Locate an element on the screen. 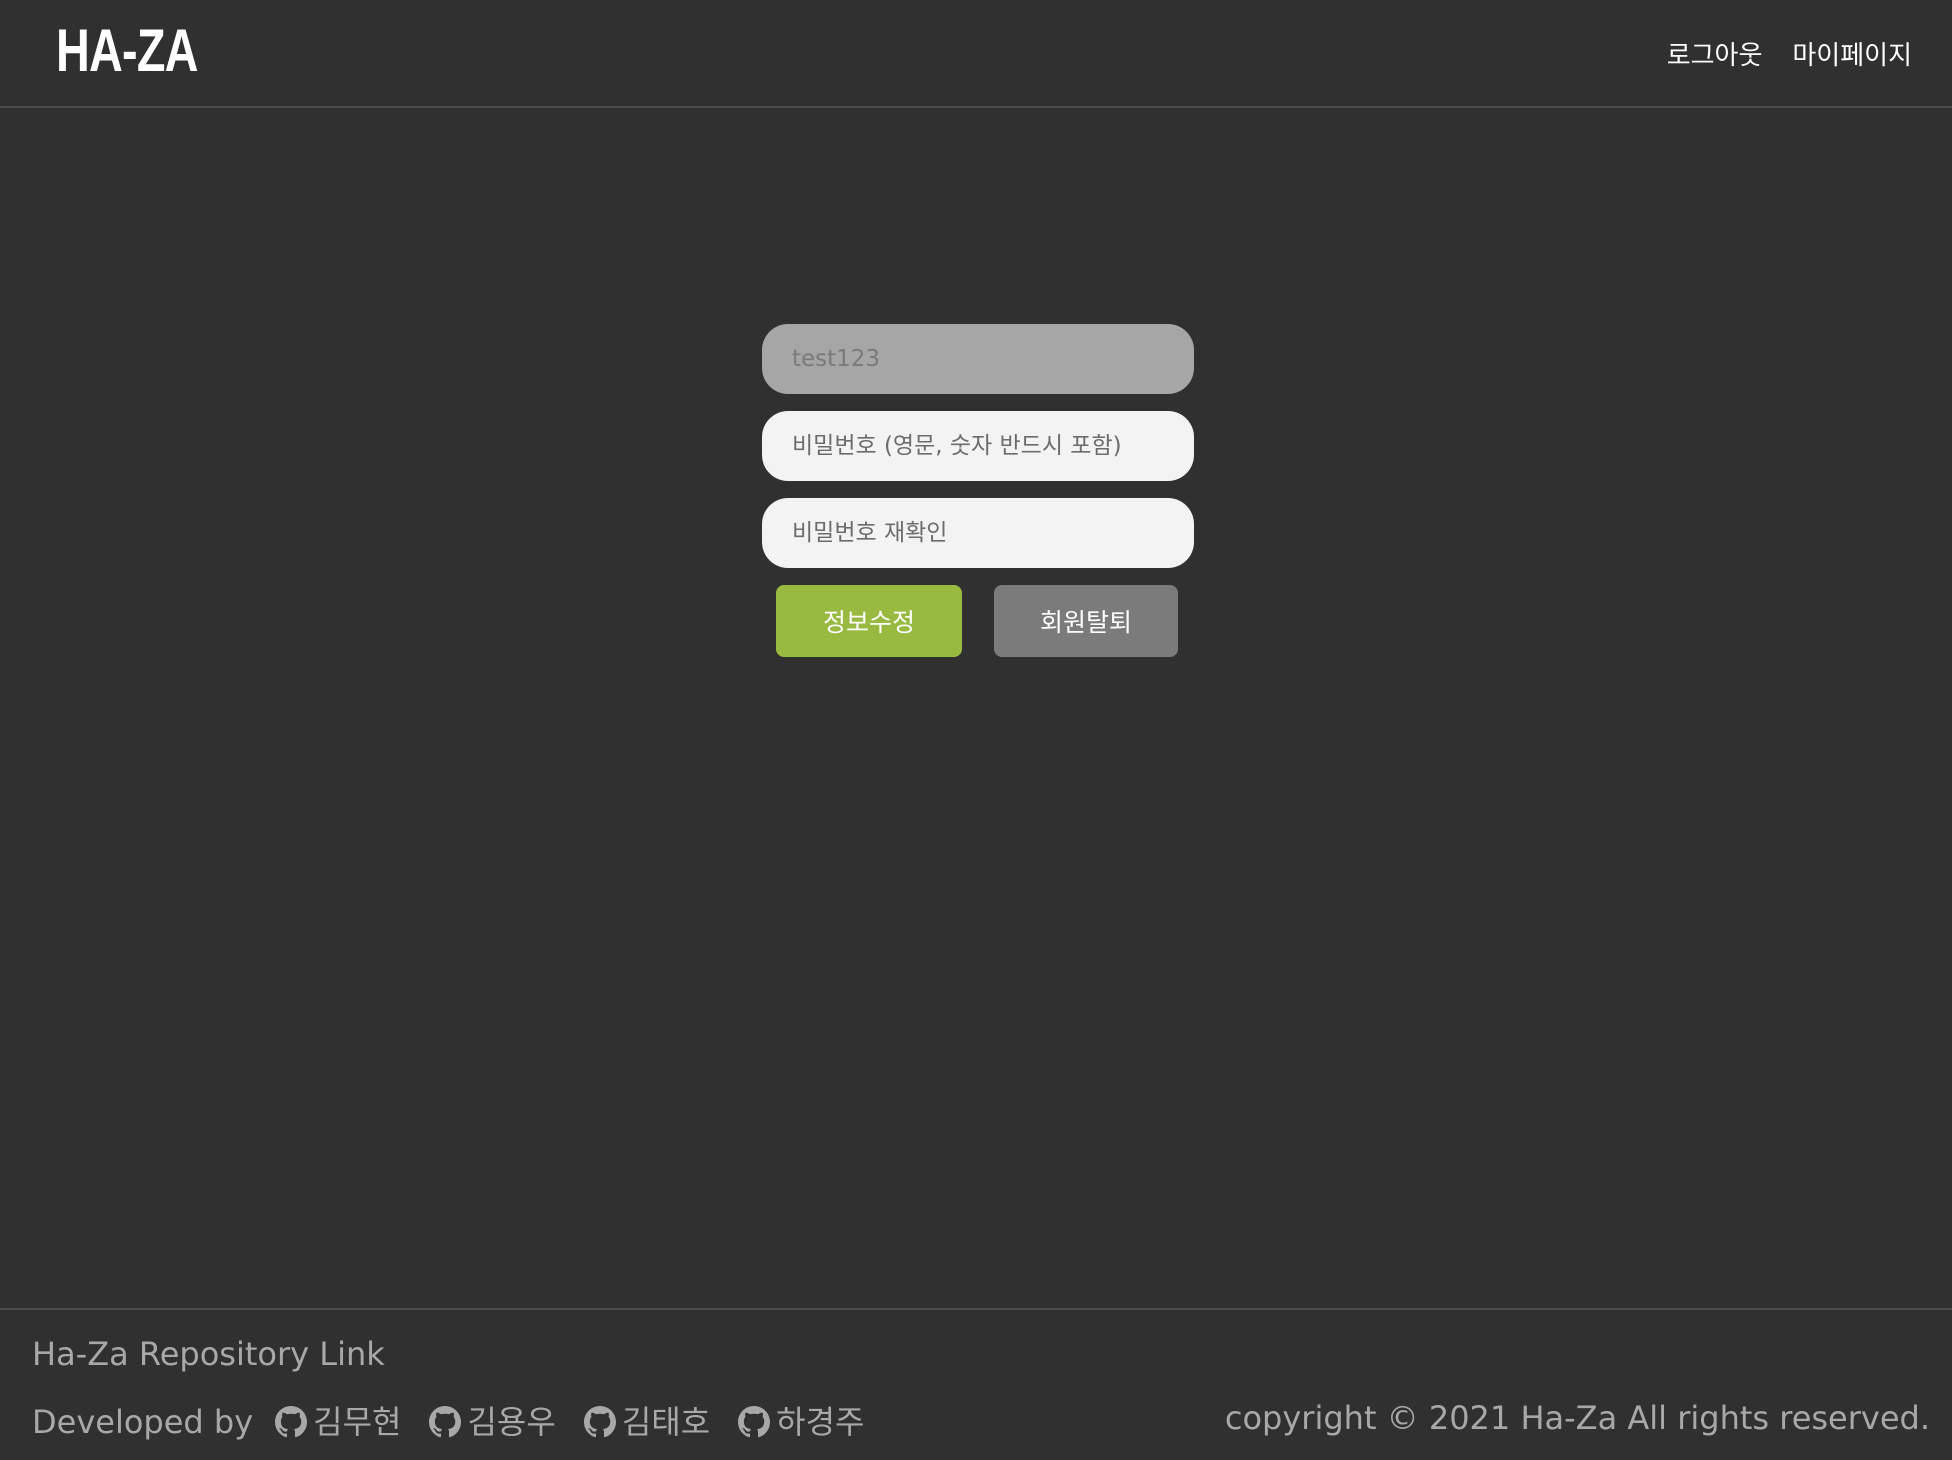  developer-credits: Developed by 김무현 김용우 김태호 하경주 is located at coordinates (462, 1422).